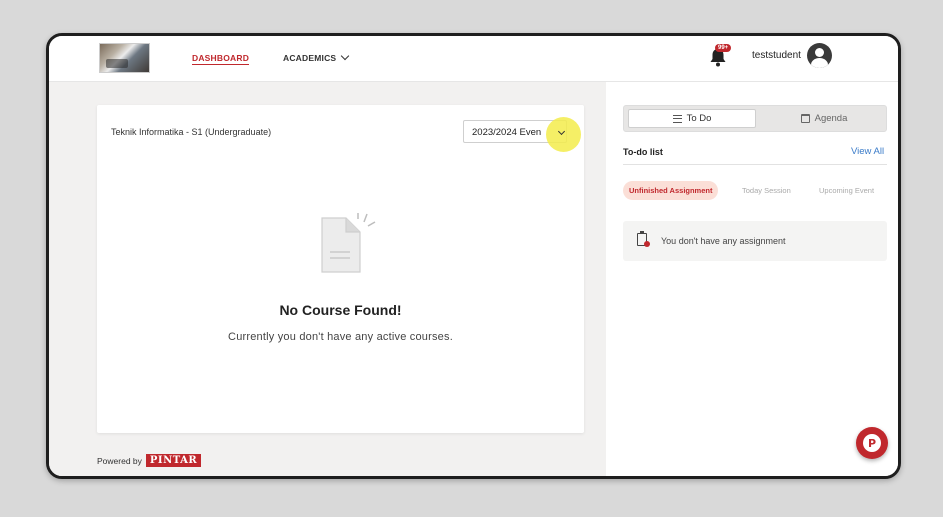 This screenshot has width=943, height=517. Describe the element at coordinates (846, 190) in the screenshot. I see `filter-upcoming-event: Upcoming Event` at that location.